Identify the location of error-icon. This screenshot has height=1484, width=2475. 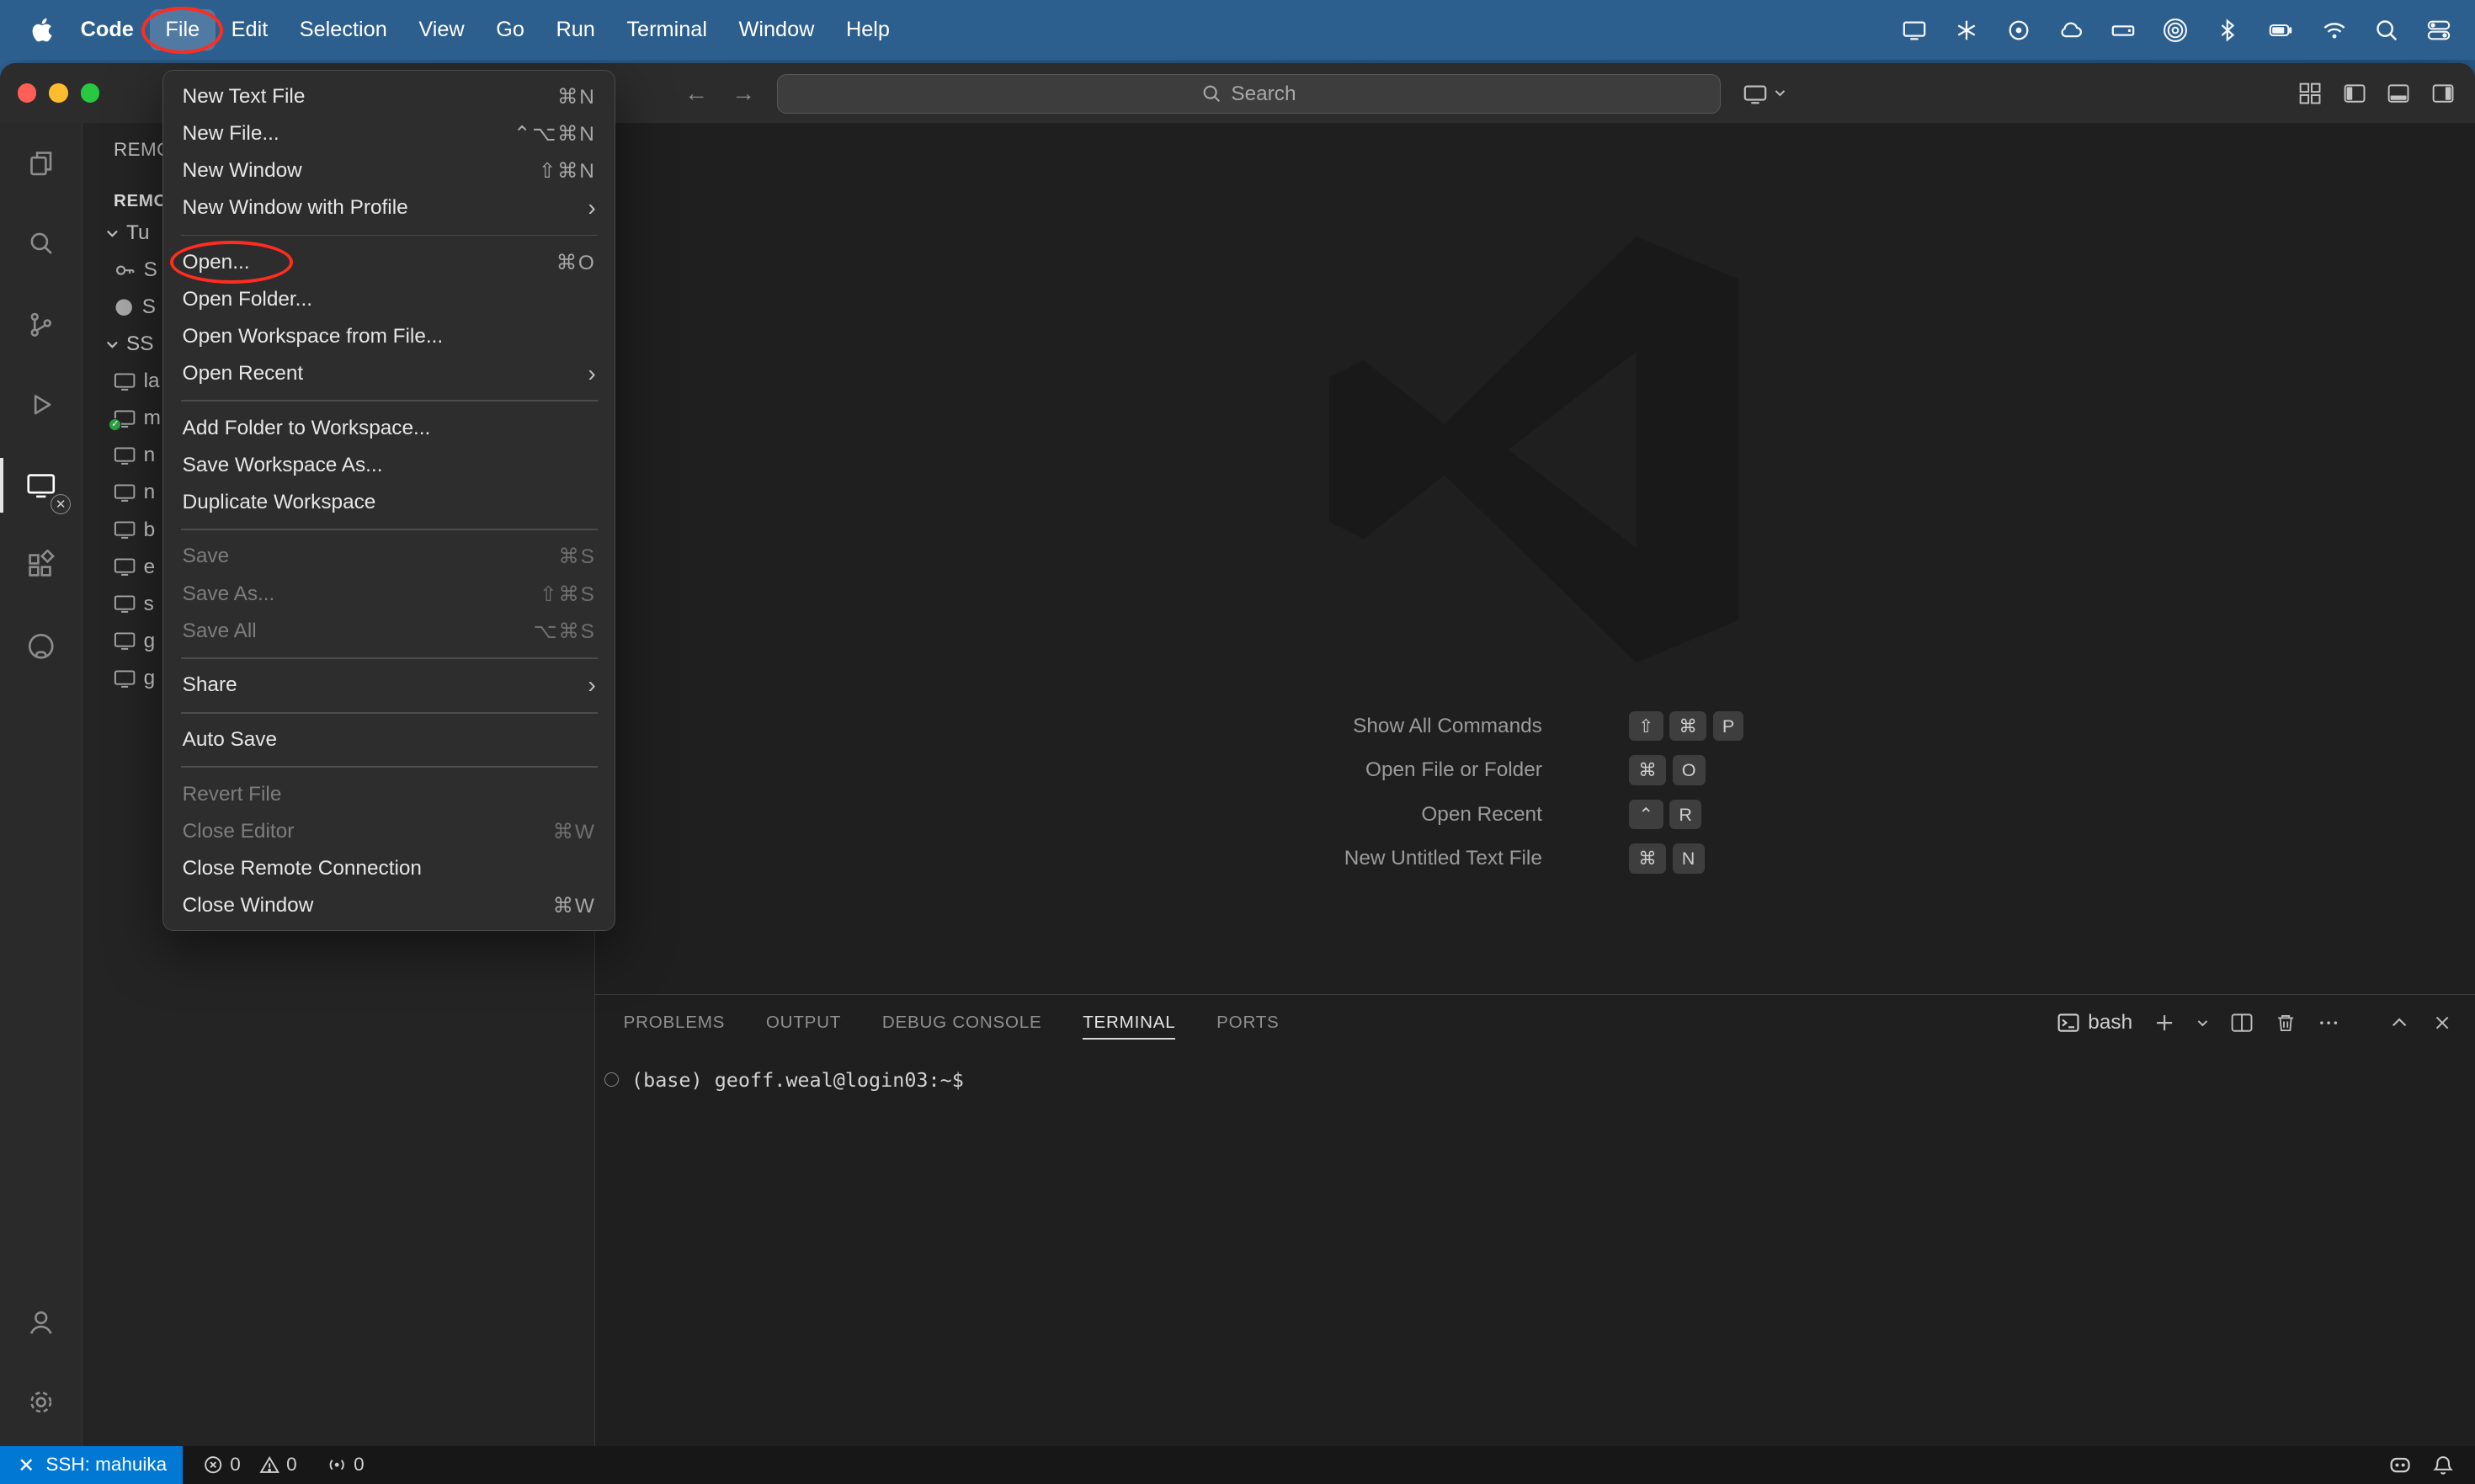
(213, 1465).